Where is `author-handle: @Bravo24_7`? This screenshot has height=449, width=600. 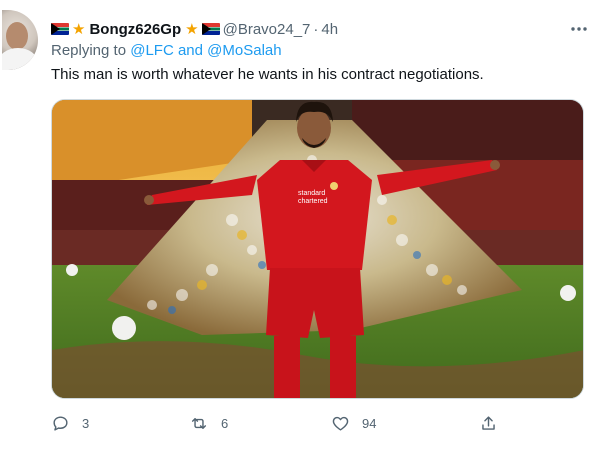 author-handle: @Bravo24_7 is located at coordinates (267, 29).